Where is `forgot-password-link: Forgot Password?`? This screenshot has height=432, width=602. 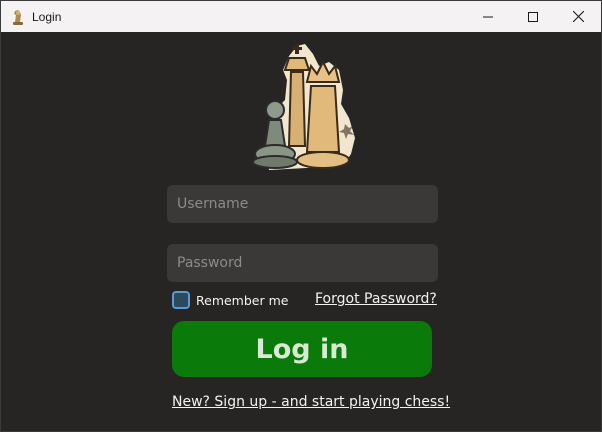 forgot-password-link: Forgot Password? is located at coordinates (376, 299).